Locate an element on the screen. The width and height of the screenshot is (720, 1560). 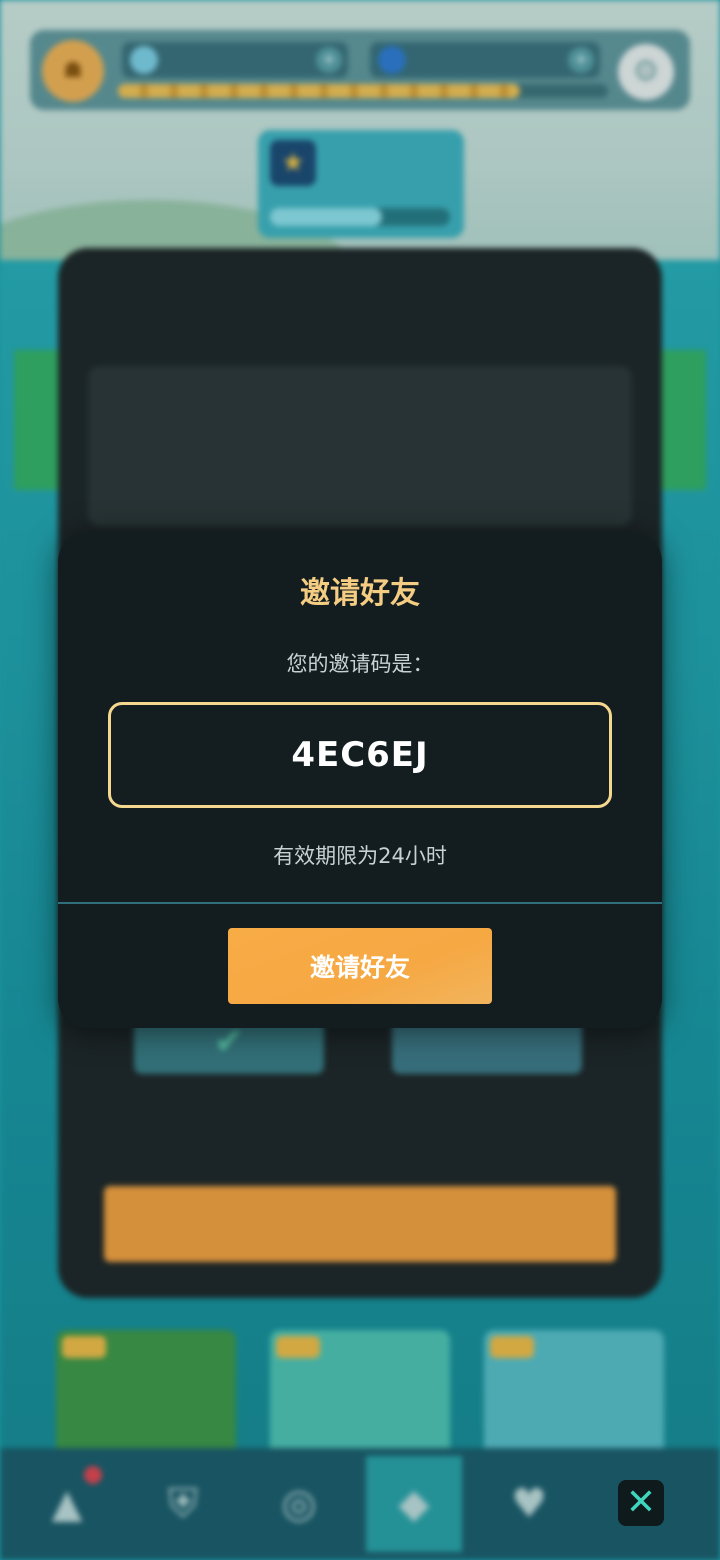
invite-code-label: 您的邀请码是： is located at coordinates (360, 664).